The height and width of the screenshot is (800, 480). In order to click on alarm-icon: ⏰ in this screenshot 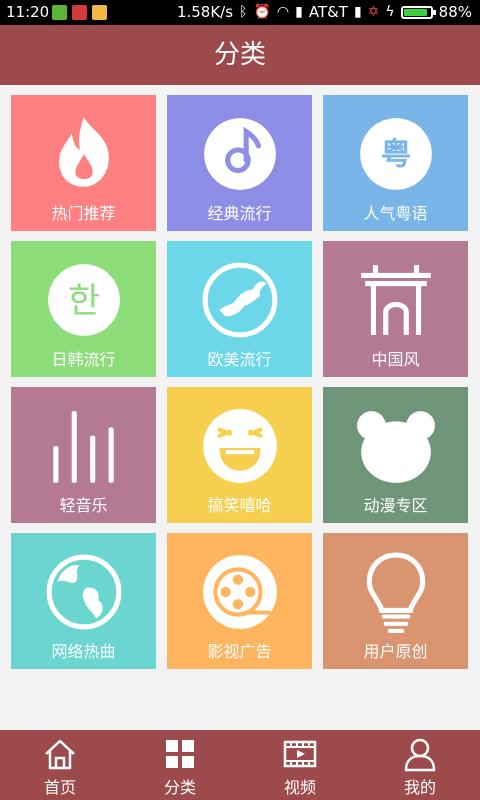, I will do `click(262, 12)`.